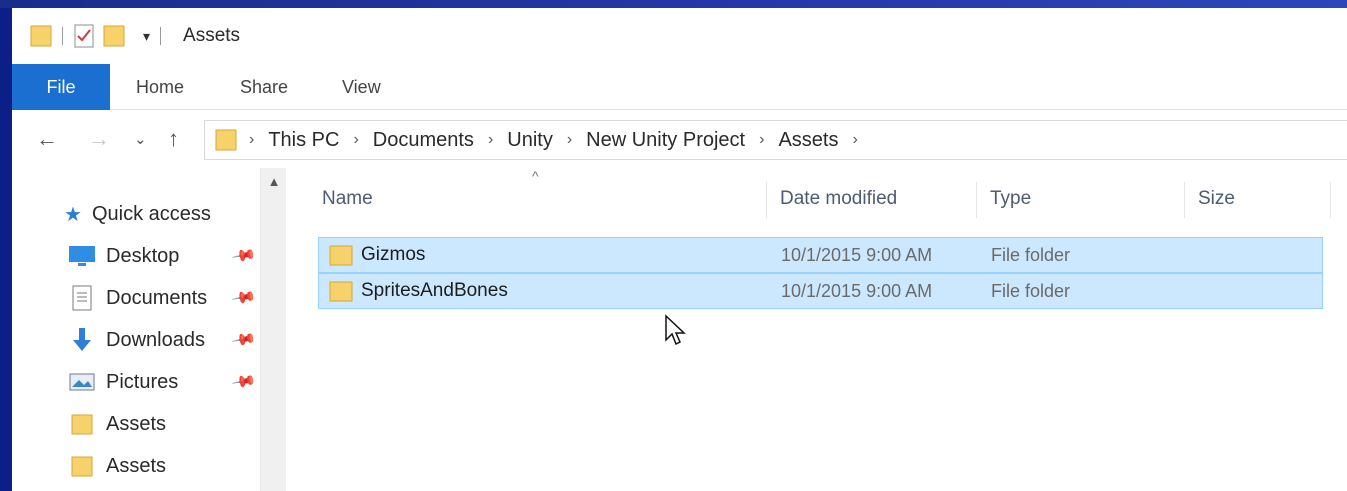 Image resolution: width=1347 pixels, height=491 pixels. What do you see at coordinates (434, 290) in the screenshot?
I see `file-name: SpritesAndBones` at bounding box center [434, 290].